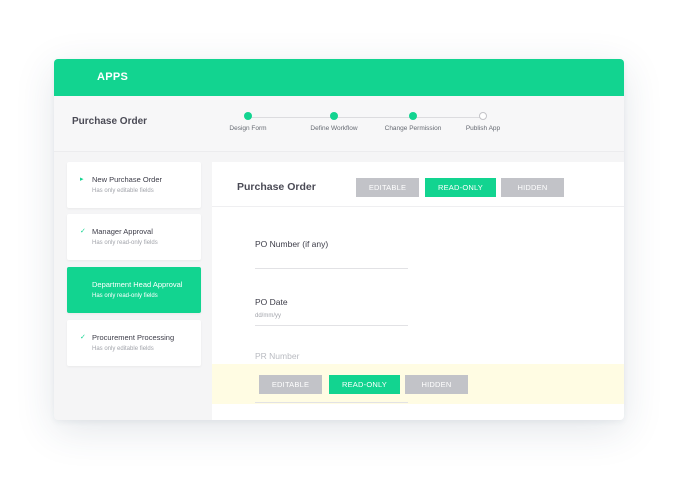  I want to click on step-design-form: Design Form, so click(248, 122).